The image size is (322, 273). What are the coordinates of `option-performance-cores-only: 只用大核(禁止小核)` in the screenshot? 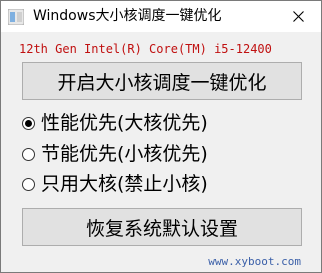 It's located at (115, 184).